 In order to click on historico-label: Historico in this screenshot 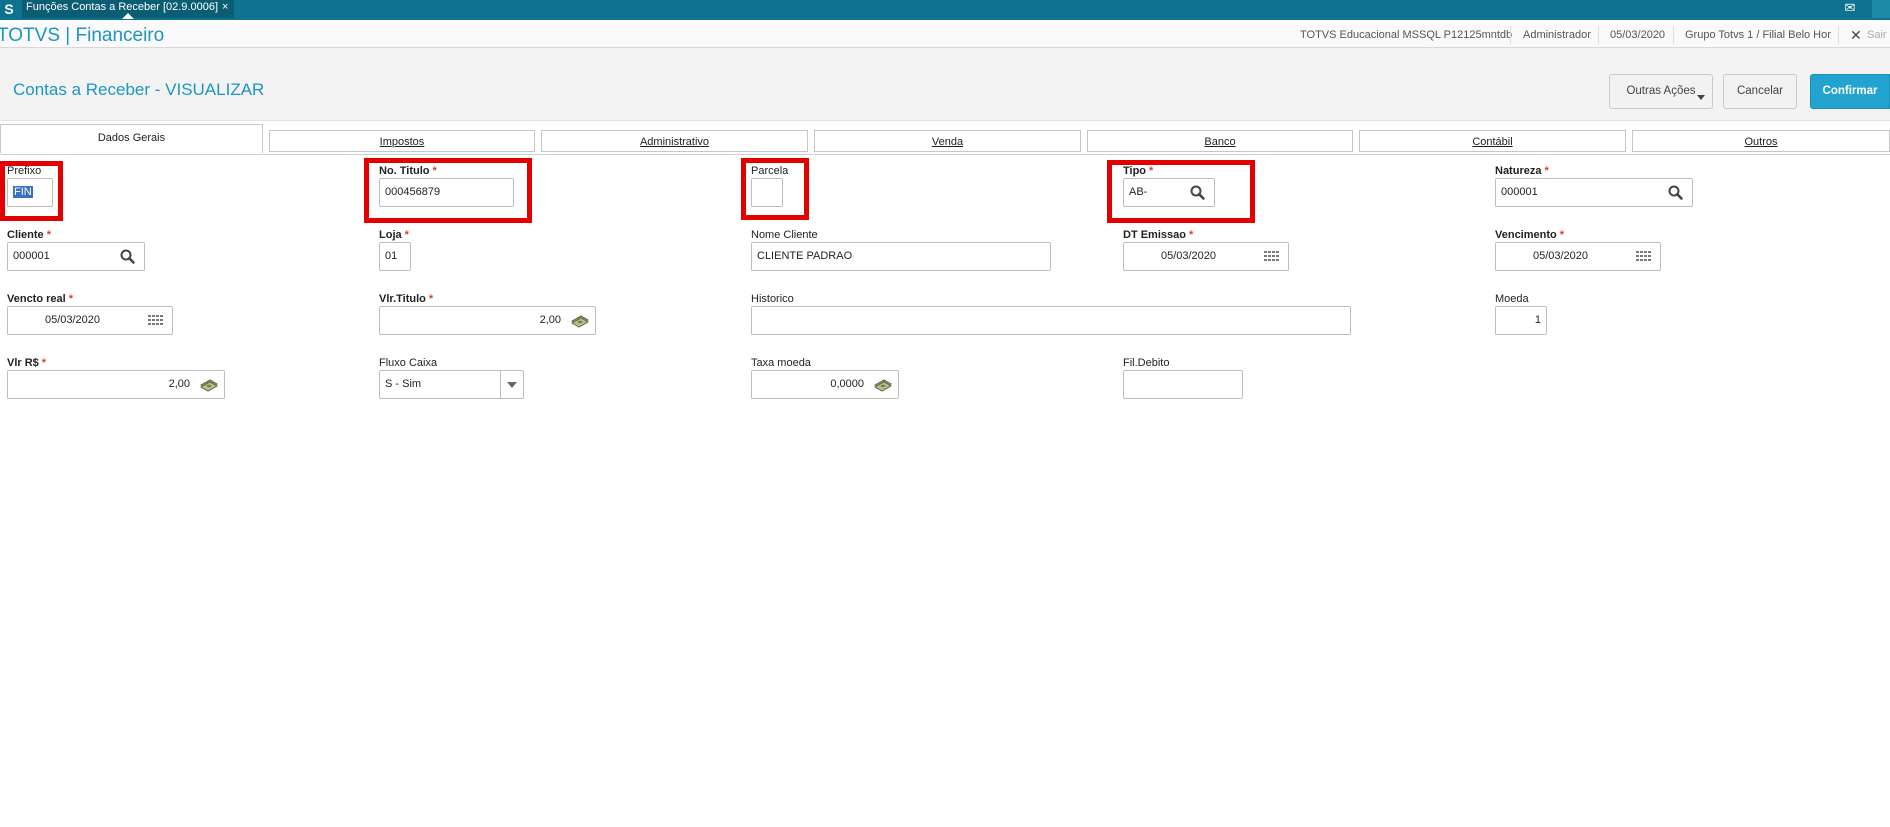, I will do `click(772, 299)`.